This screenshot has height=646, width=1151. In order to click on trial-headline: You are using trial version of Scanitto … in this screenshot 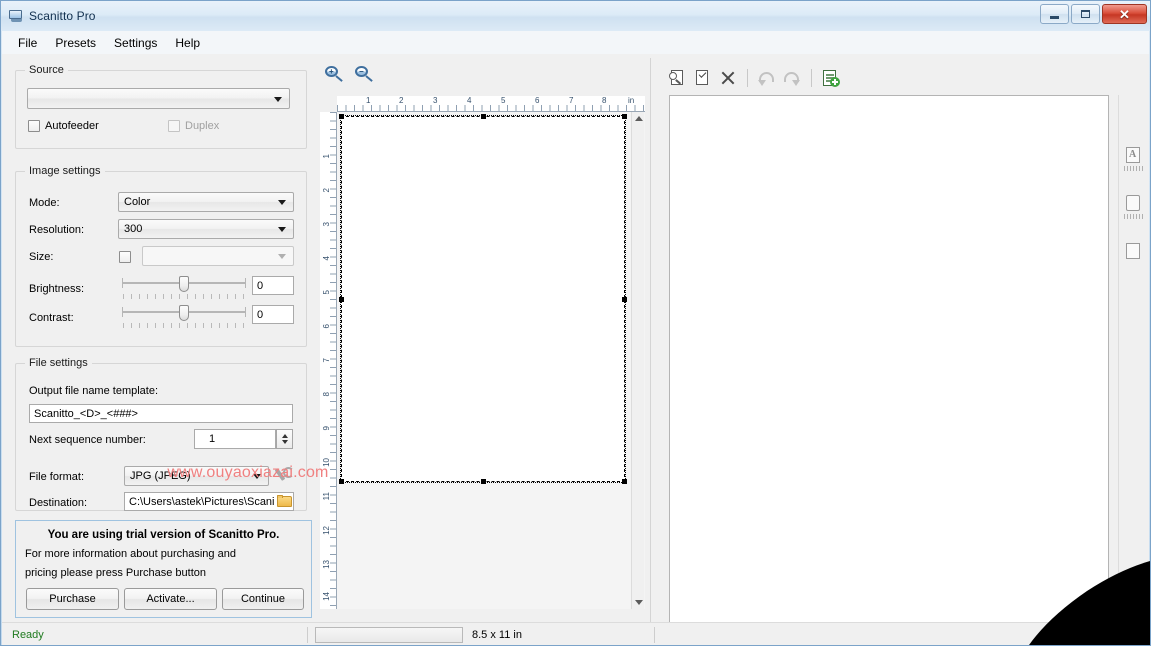, I will do `click(163, 535)`.